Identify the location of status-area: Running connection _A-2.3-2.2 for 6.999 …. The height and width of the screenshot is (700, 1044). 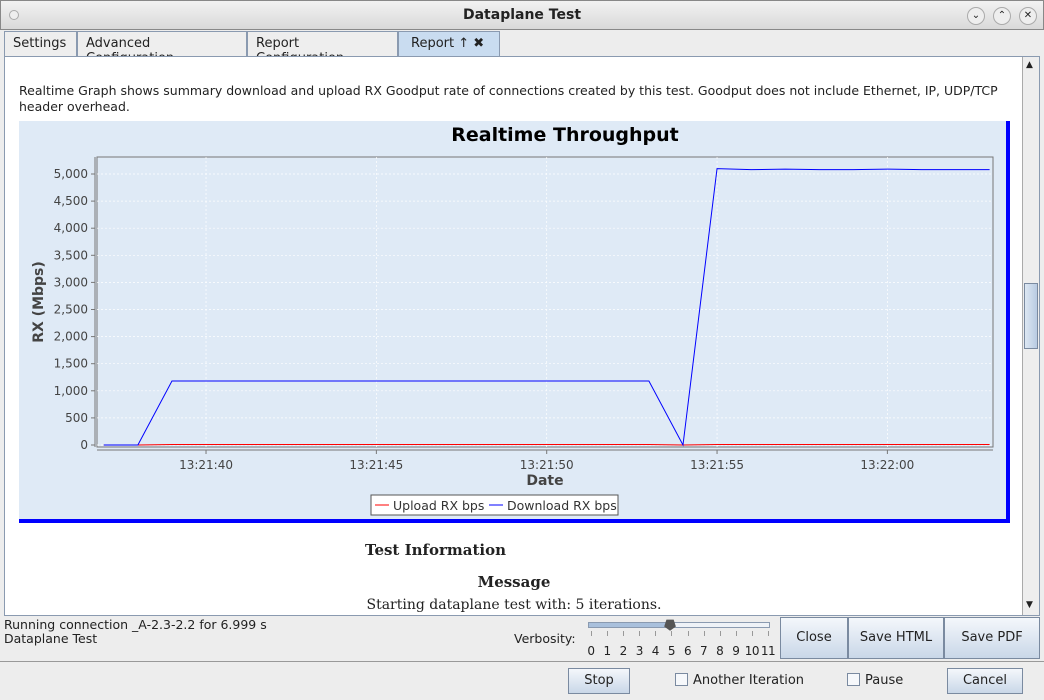
(135, 632).